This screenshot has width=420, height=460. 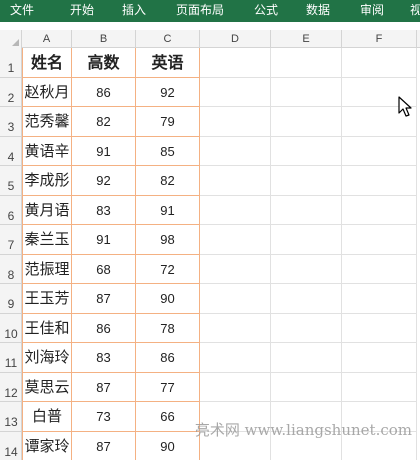 I want to click on cell-a7: 秦兰玉, so click(x=47, y=240).